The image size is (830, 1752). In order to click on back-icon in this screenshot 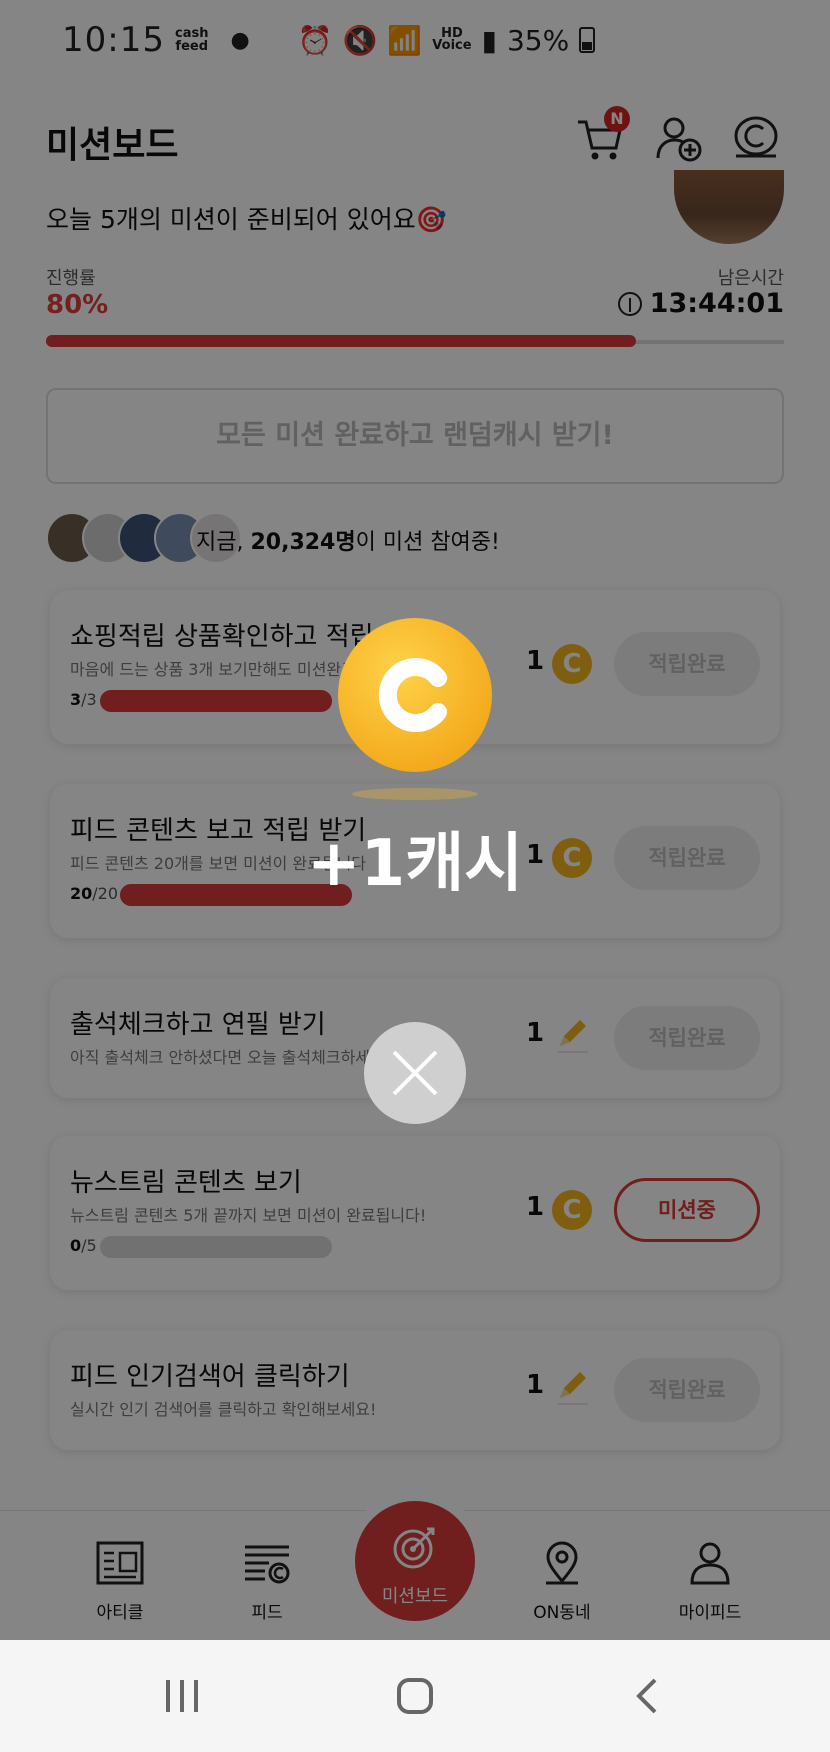, I will do `click(647, 1696)`.